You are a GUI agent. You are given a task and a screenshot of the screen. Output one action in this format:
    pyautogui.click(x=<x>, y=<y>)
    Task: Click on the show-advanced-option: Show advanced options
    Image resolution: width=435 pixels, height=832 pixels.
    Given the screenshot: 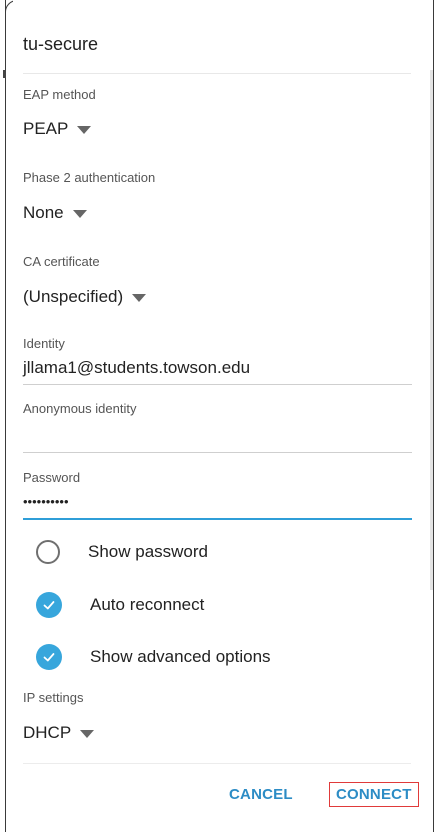 What is the action you would take?
    pyautogui.click(x=153, y=657)
    